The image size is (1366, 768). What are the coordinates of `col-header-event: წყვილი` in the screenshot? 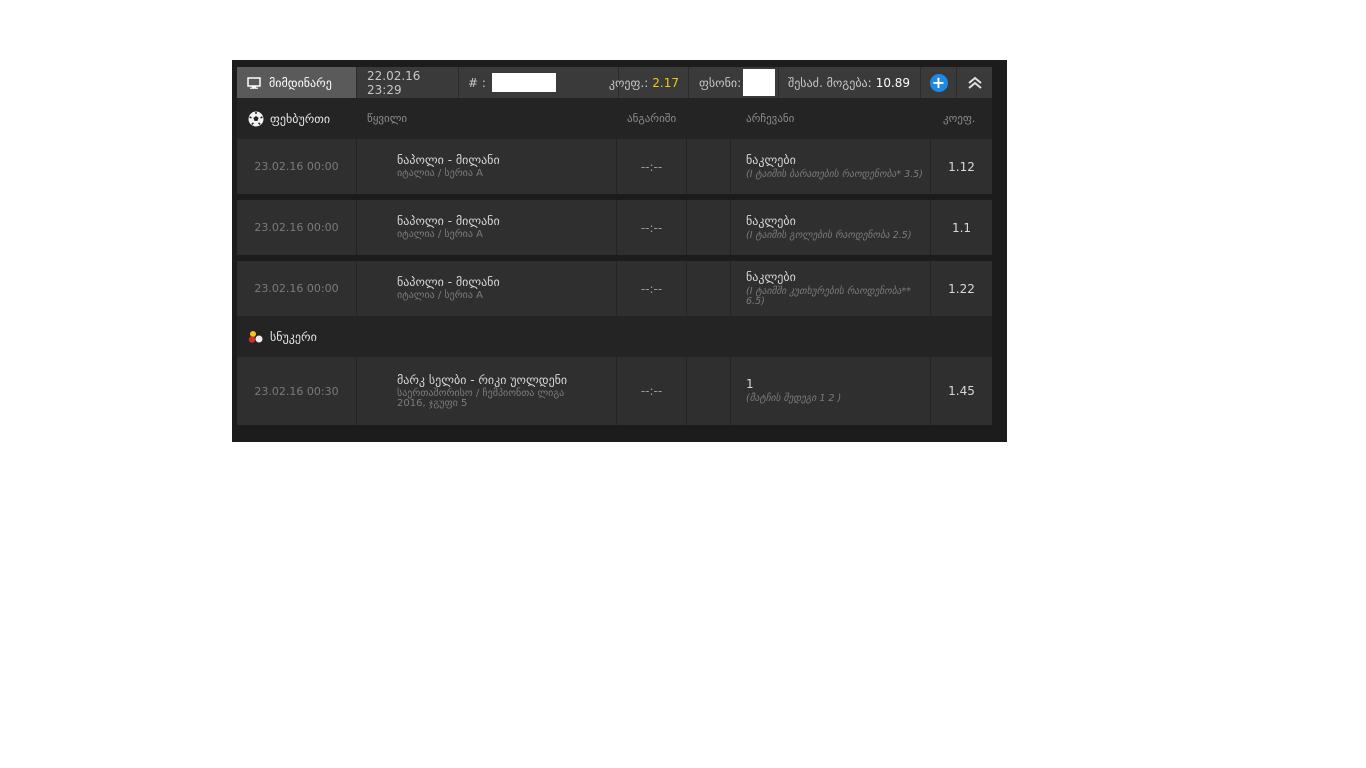 It's located at (387, 118).